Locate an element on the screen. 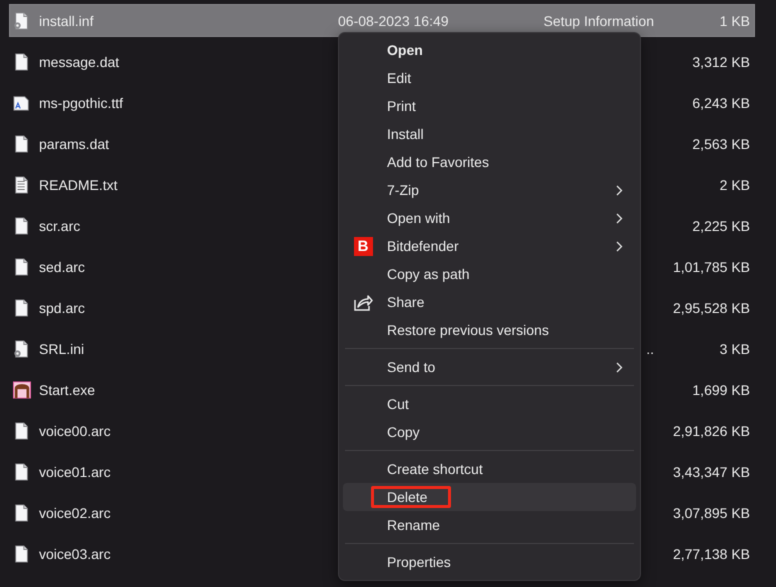 The width and height of the screenshot is (776, 587). app-icon is located at coordinates (22, 390).